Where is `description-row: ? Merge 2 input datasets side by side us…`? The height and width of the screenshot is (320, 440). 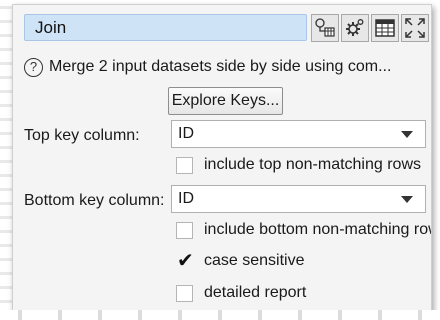
description-row: ? Merge 2 input datasets side by side us… is located at coordinates (207, 67).